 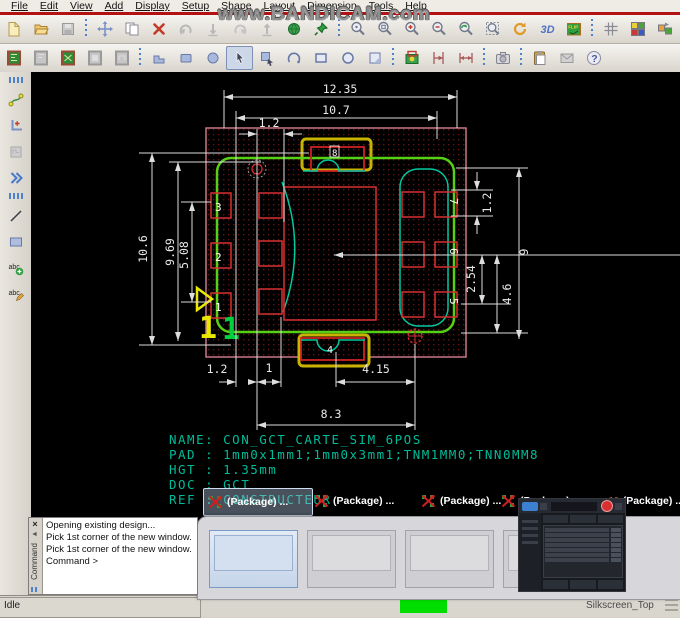 What do you see at coordinates (266, 58) in the screenshot?
I see `shape-select-edit-button` at bounding box center [266, 58].